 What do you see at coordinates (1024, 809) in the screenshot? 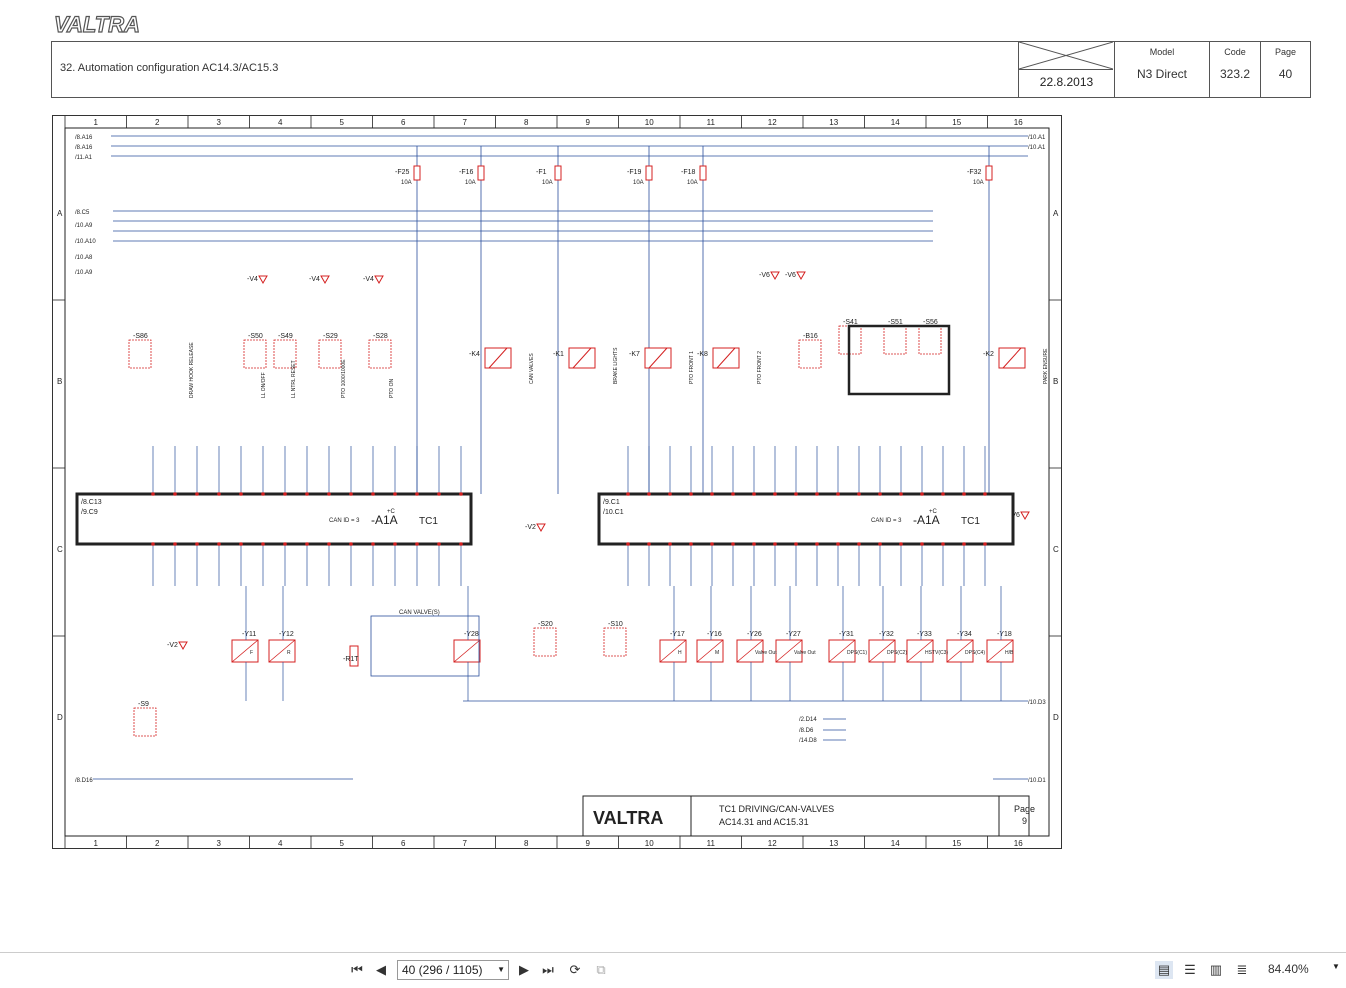
I see `title-block-page-label: Page` at bounding box center [1024, 809].